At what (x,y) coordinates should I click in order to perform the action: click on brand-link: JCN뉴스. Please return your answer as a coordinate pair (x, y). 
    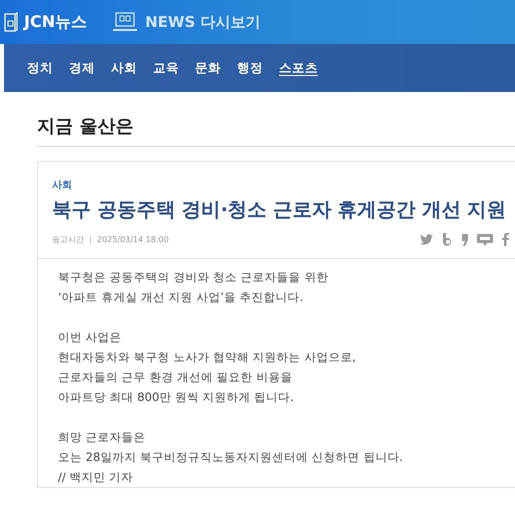
    Looking at the image, I should click on (46, 22).